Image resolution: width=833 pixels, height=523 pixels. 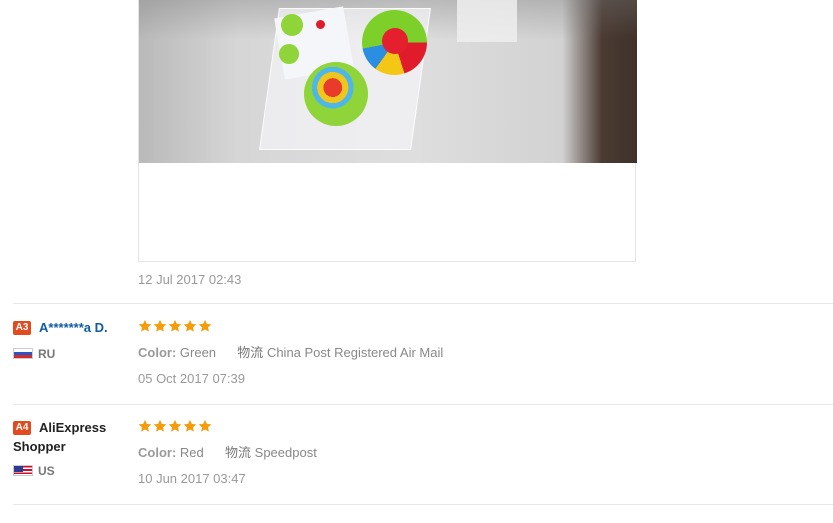 I want to click on buyer-level-badge: A3, so click(x=22, y=328).